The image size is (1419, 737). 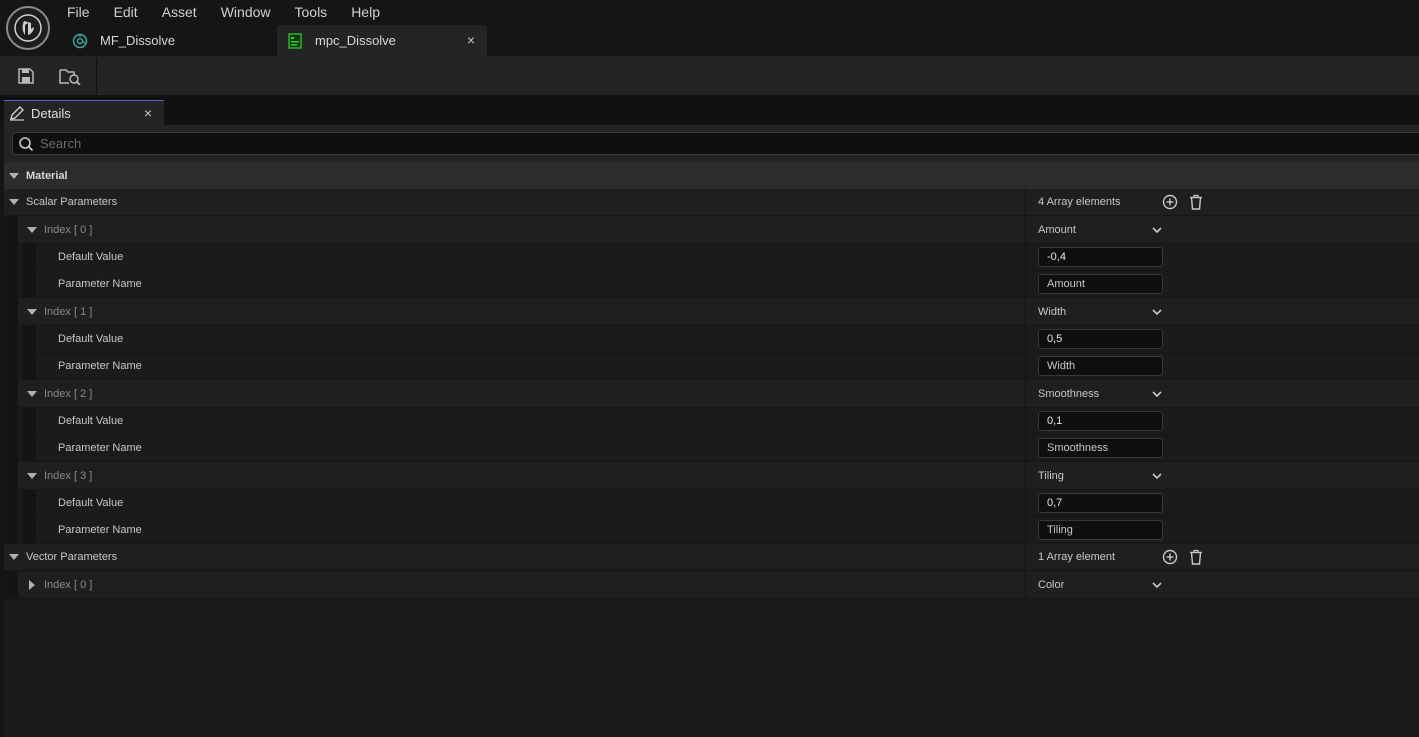 I want to click on default-value-row: Default Value -0,4, so click(x=711, y=257).